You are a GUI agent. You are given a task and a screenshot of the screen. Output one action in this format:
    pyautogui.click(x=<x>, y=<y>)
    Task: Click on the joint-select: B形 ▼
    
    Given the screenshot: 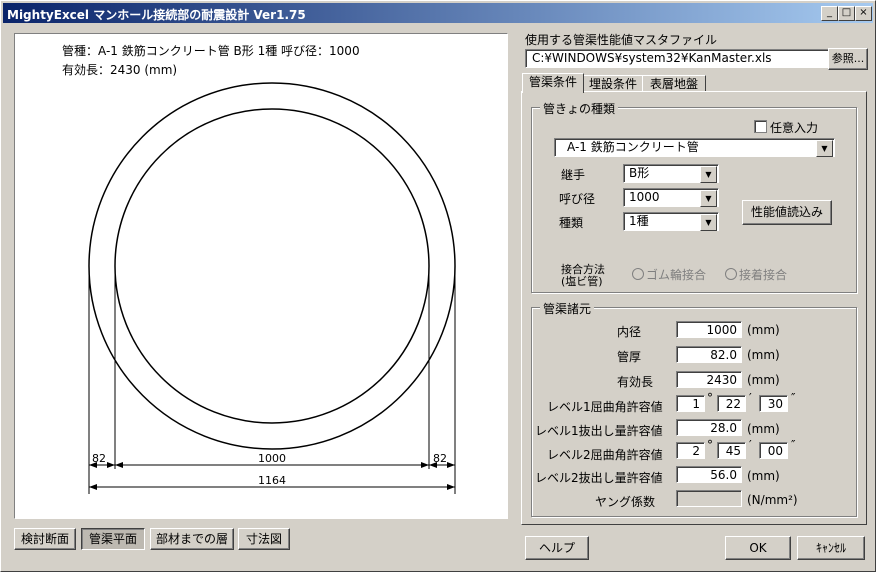 What is the action you would take?
    pyautogui.click(x=671, y=173)
    